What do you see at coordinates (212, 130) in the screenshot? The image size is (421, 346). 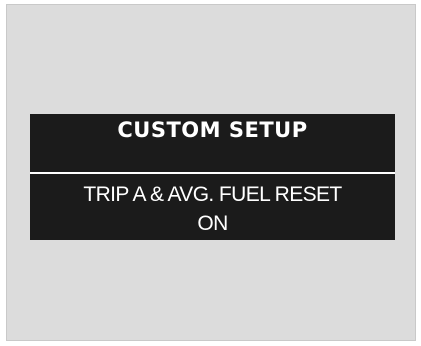 I see `display-title: CUSTOM SETUP` at bounding box center [212, 130].